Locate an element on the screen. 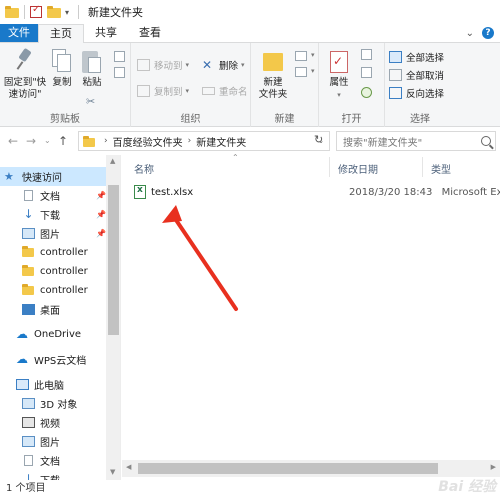 This screenshot has width=500, height=498. nav-item-documents: 文档 is located at coordinates (53, 460).